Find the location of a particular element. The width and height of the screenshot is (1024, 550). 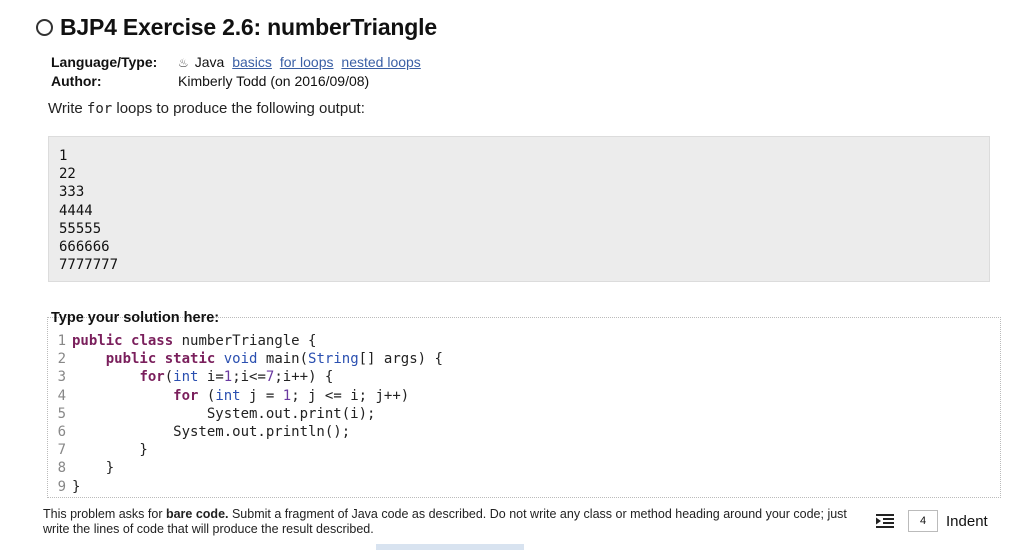

line-number-gutter: 1 2 3 4 5 6 7 8 9 is located at coordinates (61, 414).